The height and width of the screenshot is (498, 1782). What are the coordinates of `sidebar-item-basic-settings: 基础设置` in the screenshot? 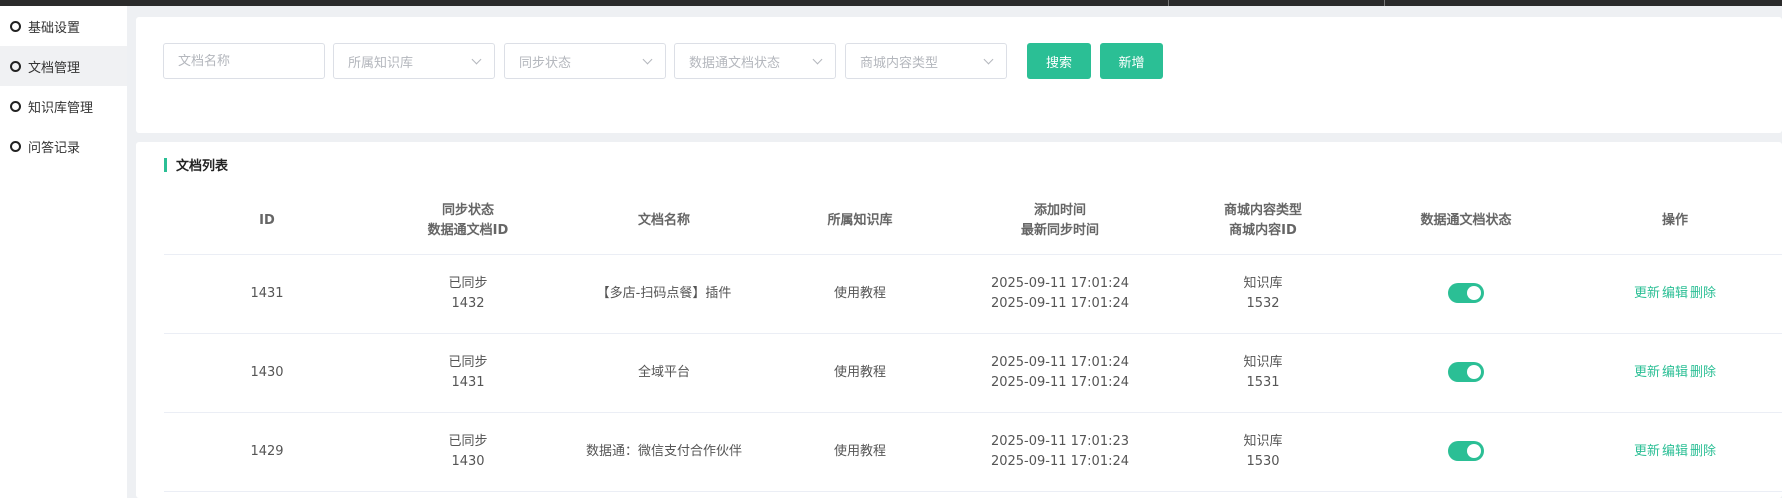 It's located at (63, 26).